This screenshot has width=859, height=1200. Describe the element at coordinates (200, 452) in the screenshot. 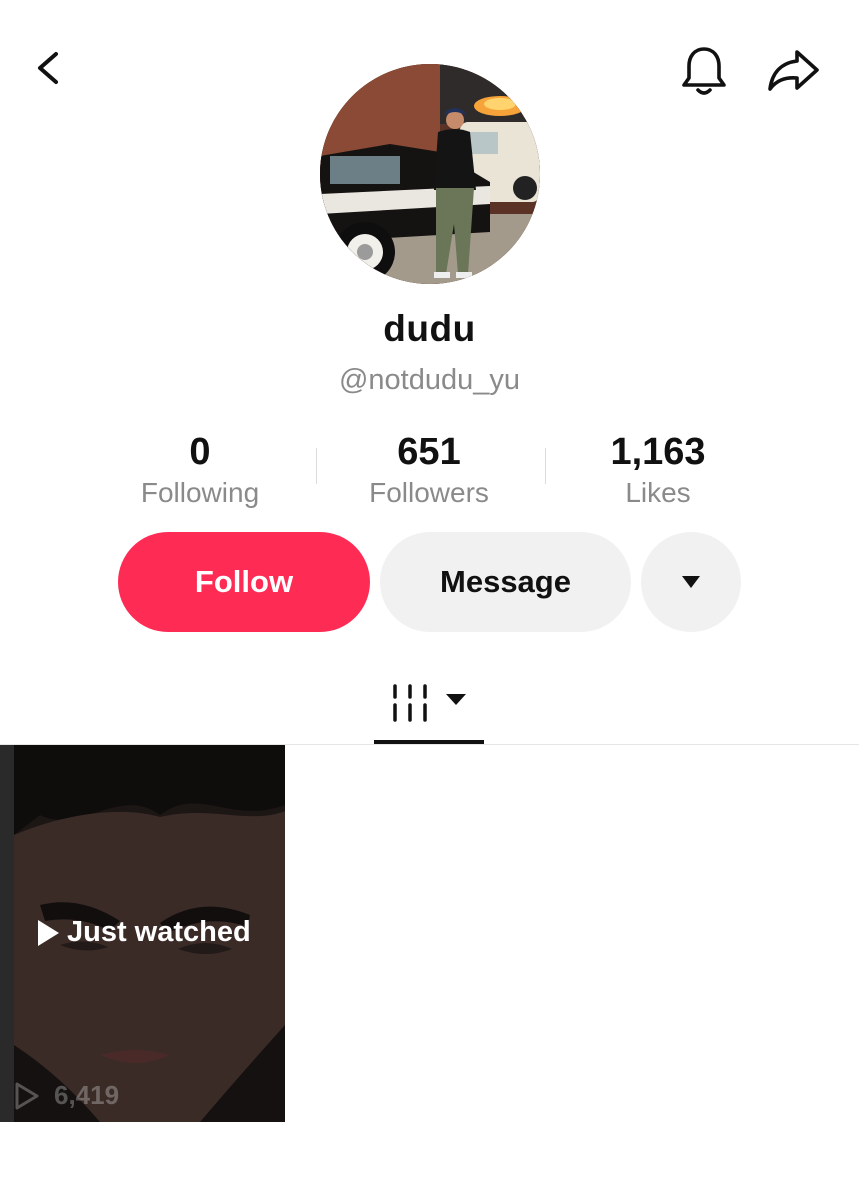

I see `following-count: 0` at that location.